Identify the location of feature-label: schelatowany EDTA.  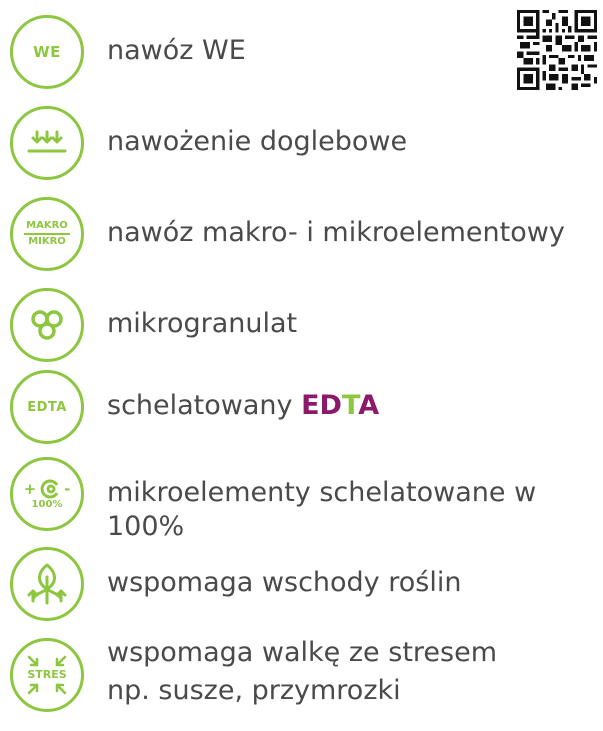
(243, 406).